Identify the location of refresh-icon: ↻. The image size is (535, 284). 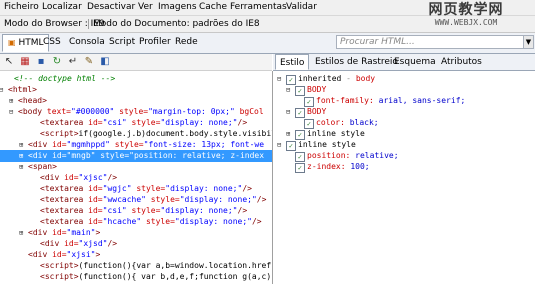
(57, 62).